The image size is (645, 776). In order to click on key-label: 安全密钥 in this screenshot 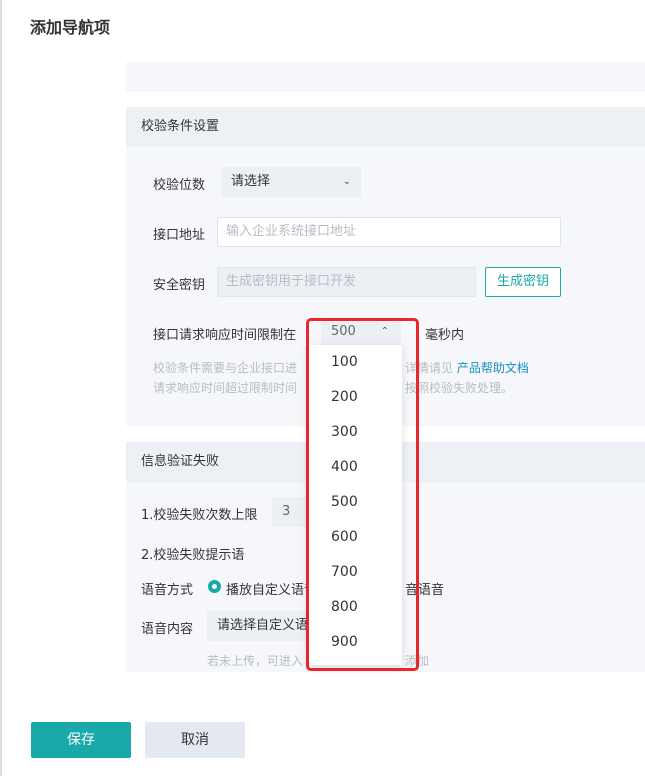, I will do `click(179, 285)`.